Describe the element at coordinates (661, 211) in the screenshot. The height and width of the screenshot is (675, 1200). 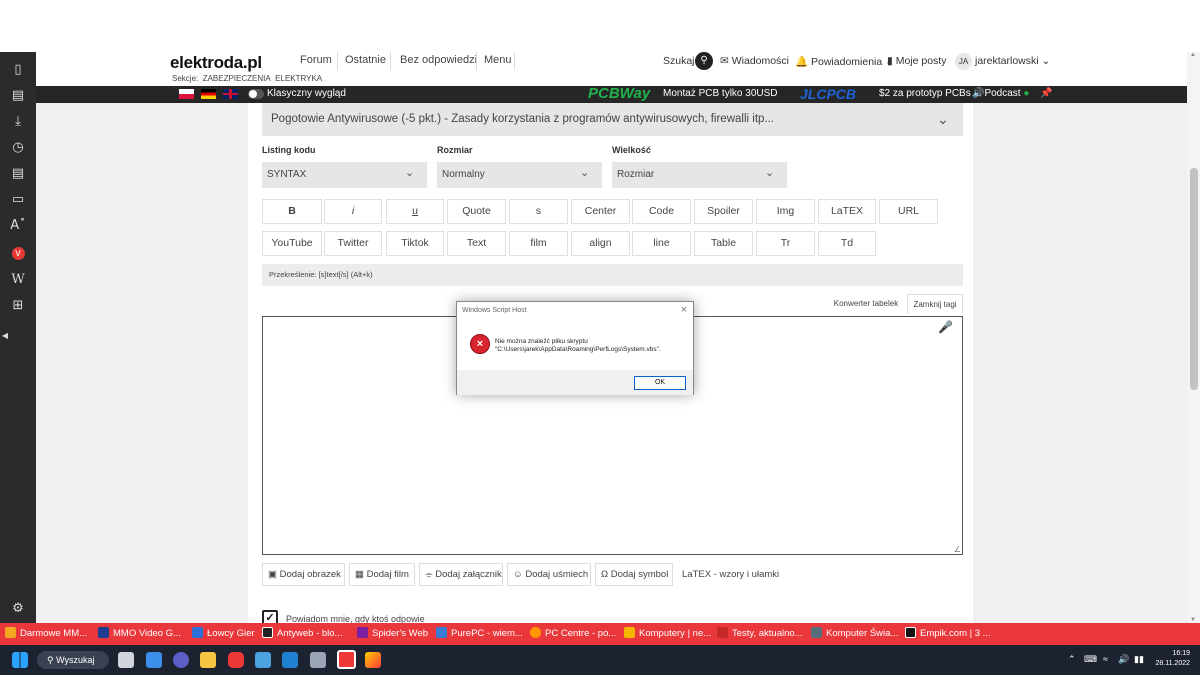
I see `code-button: Code` at that location.